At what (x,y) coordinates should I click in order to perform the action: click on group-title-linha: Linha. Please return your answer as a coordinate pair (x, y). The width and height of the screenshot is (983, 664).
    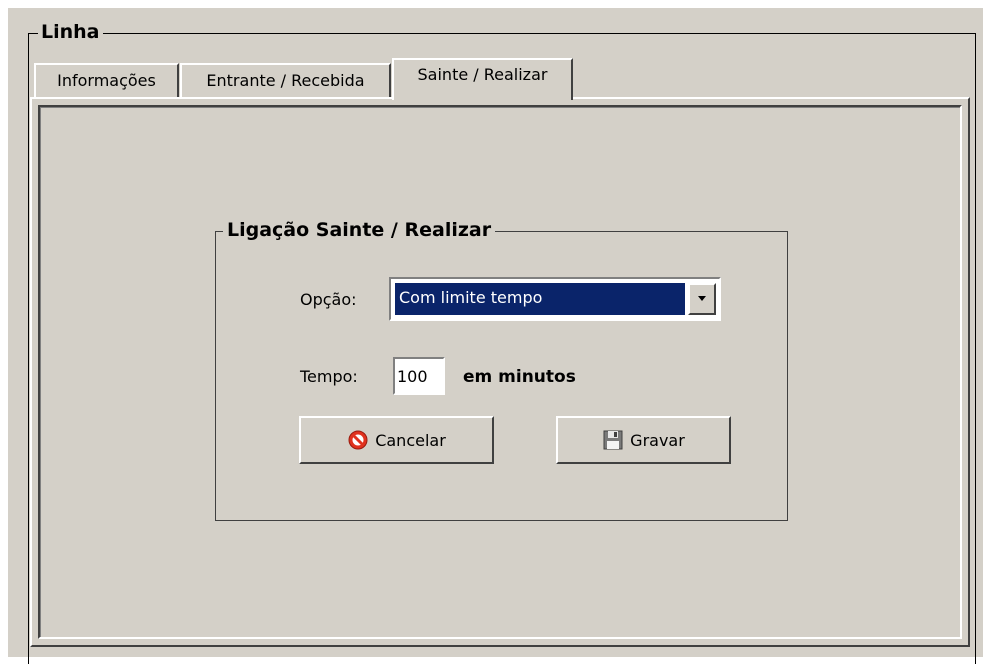
    Looking at the image, I should click on (70, 32).